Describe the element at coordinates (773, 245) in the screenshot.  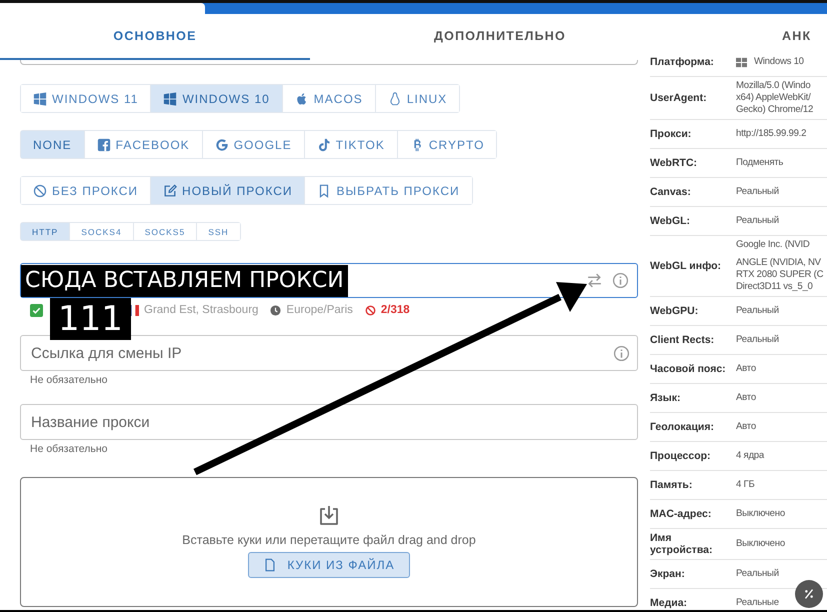
I see `summary-value: Google Inc. (NVID` at that location.